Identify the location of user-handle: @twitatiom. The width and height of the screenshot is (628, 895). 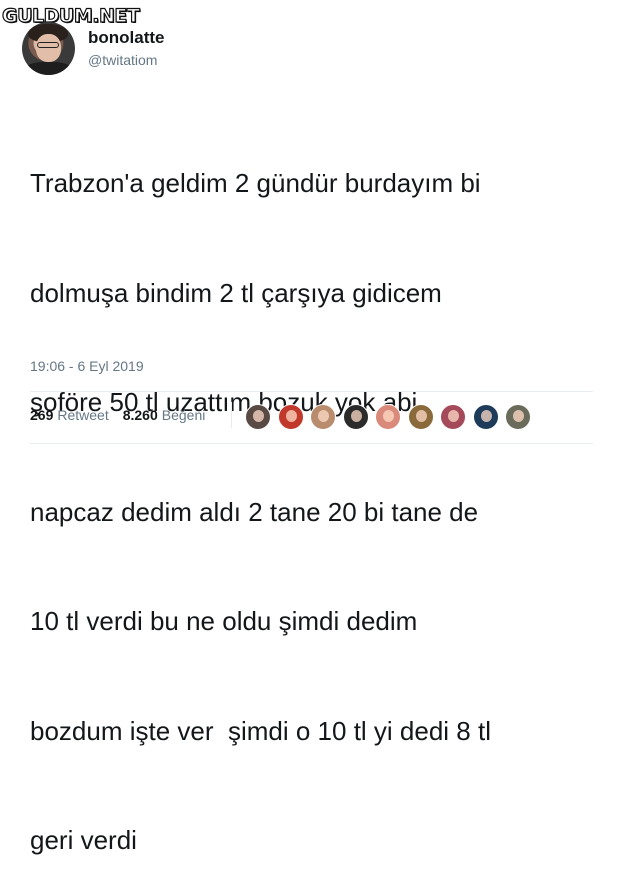
(126, 60).